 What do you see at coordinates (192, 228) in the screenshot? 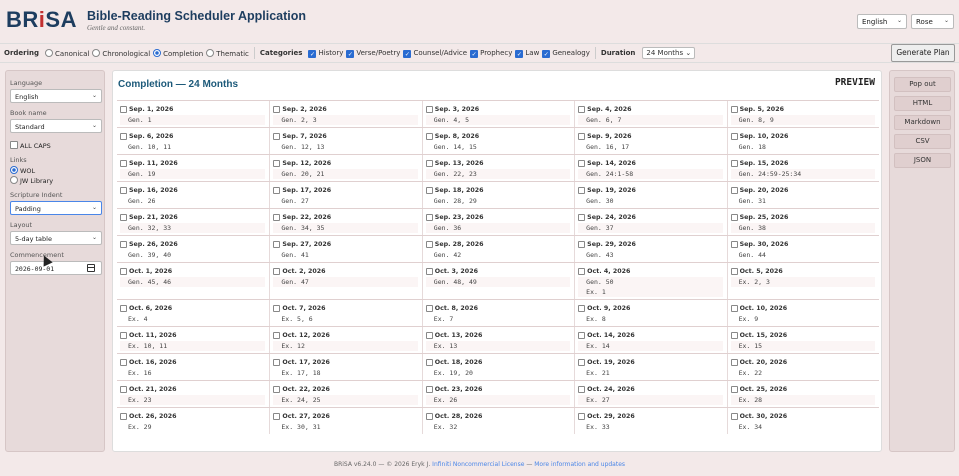
I see `reading-link: Gen. 32, 33` at bounding box center [192, 228].